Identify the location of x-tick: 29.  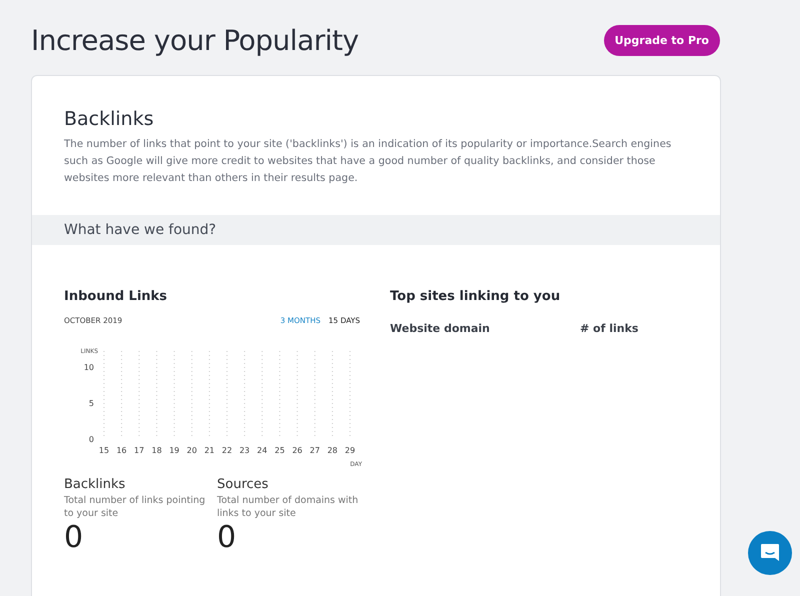
(350, 450).